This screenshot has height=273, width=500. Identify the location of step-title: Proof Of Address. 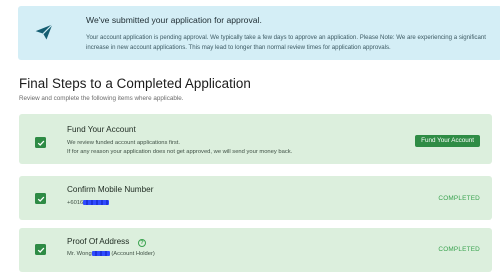
(98, 241).